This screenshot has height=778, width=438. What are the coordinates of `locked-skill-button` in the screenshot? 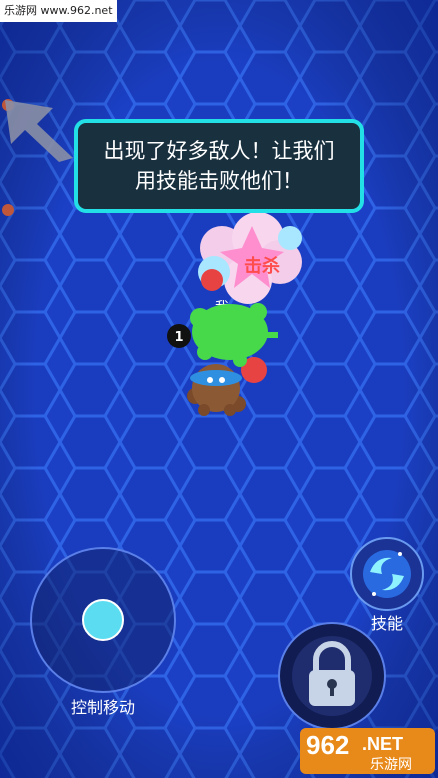 It's located at (332, 676).